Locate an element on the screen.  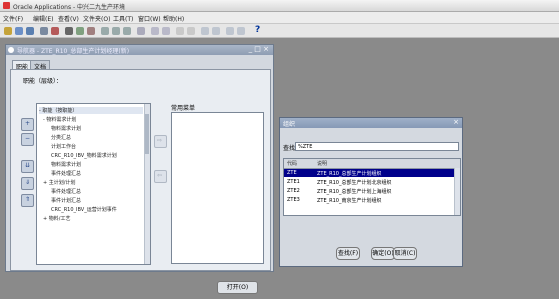
row-code: ZTE1 is located at coordinates (293, 182).